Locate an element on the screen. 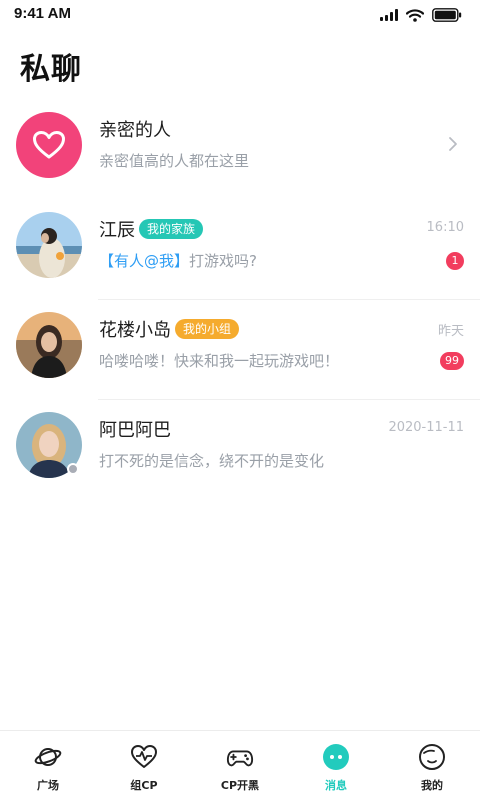 Image resolution: width=480 pixels, height=800 pixels. bottom-tab-bar: 广场 组CP CP开黑 消息 我的 is located at coordinates (240, 765).